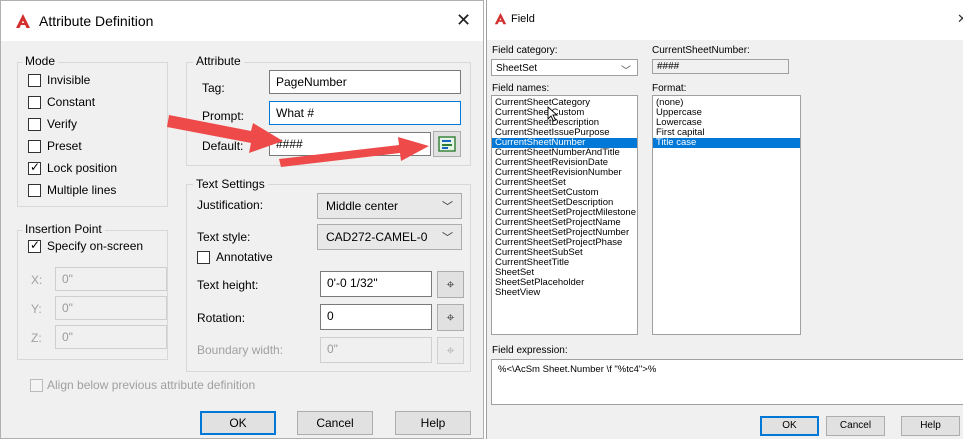 Image resolution: width=963 pixels, height=439 pixels. Describe the element at coordinates (221, 318) in the screenshot. I see `rotation-label: Rotation:` at that location.